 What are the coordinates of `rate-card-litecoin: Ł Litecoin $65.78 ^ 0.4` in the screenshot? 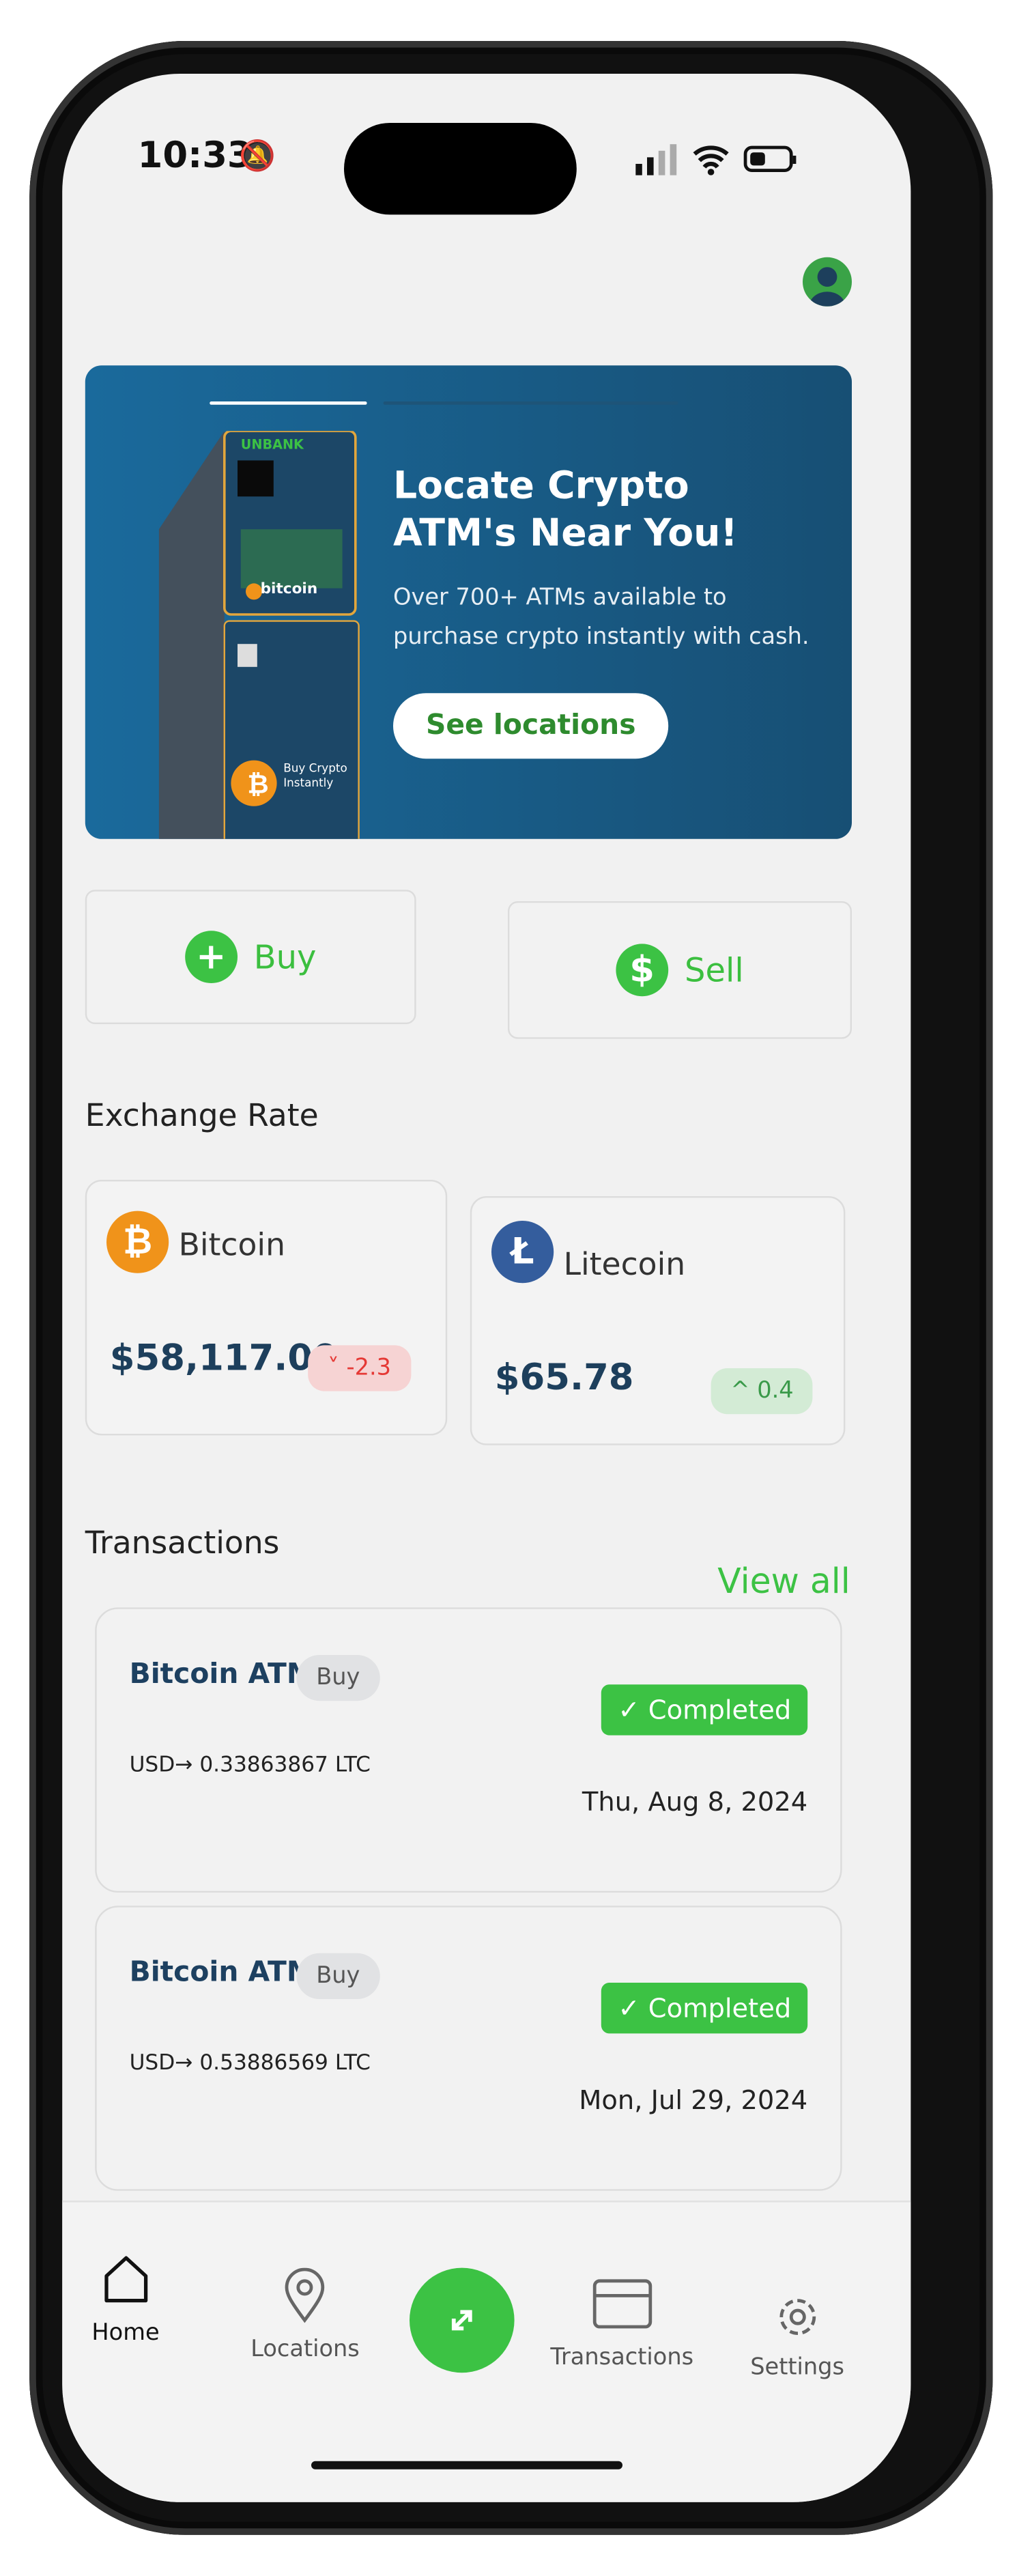 It's located at (658, 1320).